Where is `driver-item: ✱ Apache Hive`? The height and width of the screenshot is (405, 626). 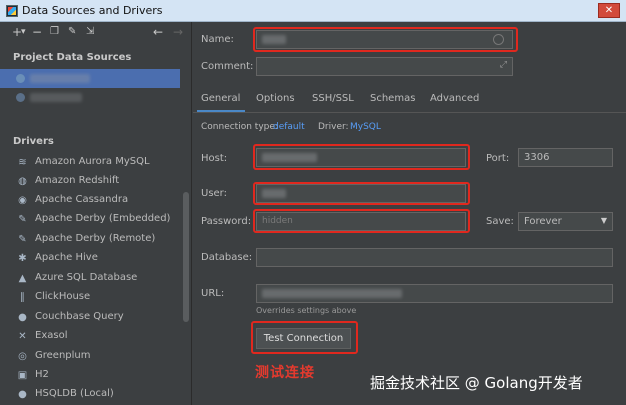 driver-item: ✱ Apache Hive is located at coordinates (91, 258).